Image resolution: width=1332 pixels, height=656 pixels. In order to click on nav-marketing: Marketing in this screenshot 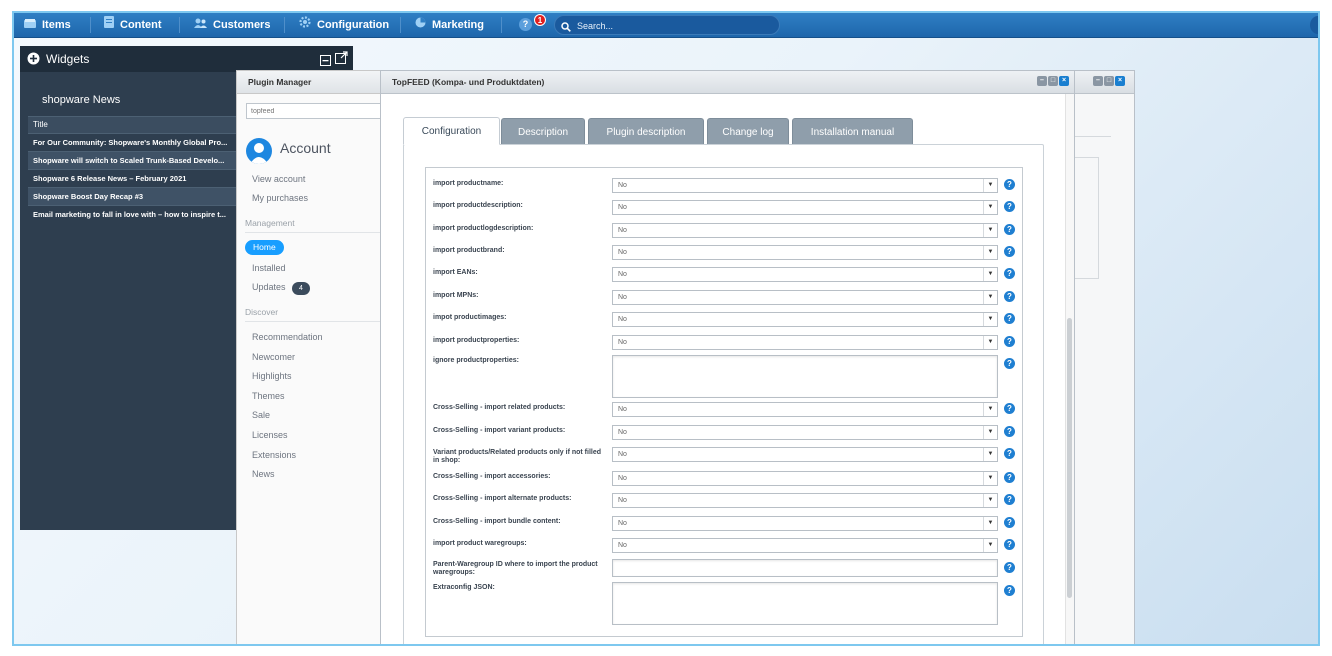, I will do `click(449, 25)`.